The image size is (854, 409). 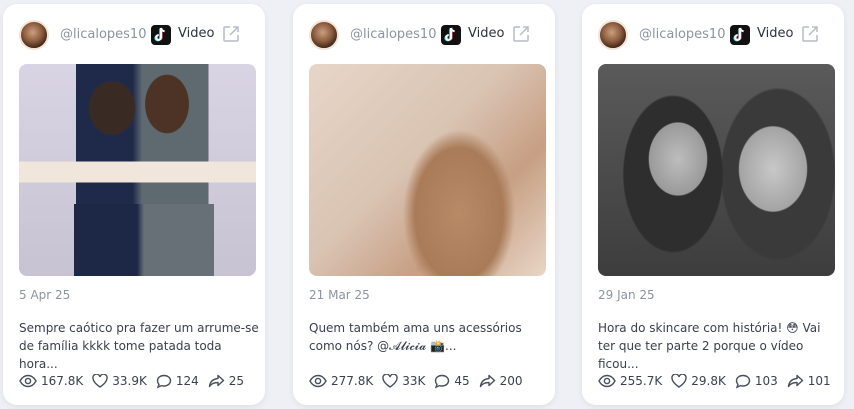 I want to click on likes-stat: 33K, so click(x=403, y=381).